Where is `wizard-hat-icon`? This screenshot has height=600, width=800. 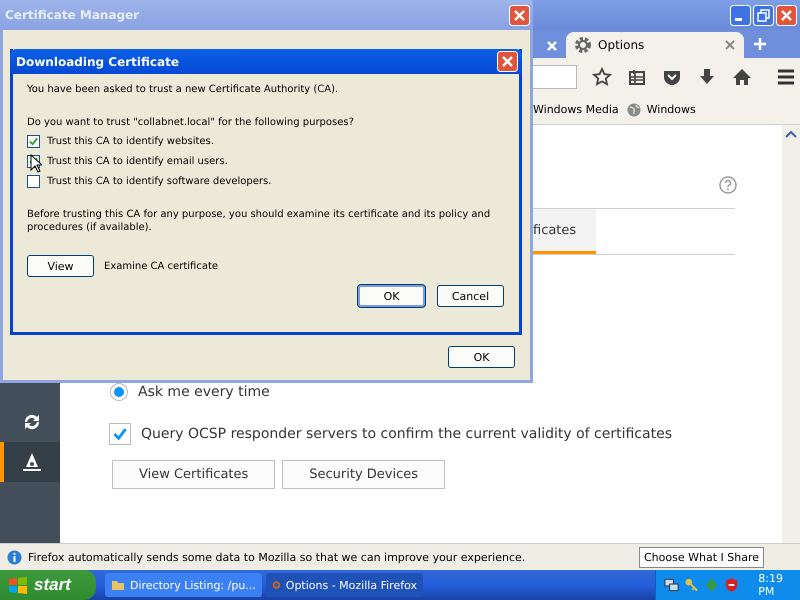
wizard-hat-icon is located at coordinates (32, 462).